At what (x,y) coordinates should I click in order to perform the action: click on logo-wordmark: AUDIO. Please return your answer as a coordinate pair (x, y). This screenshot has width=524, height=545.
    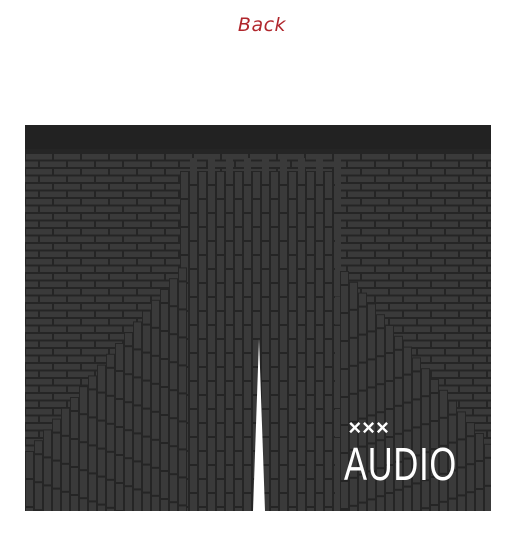
    Looking at the image, I should click on (401, 464).